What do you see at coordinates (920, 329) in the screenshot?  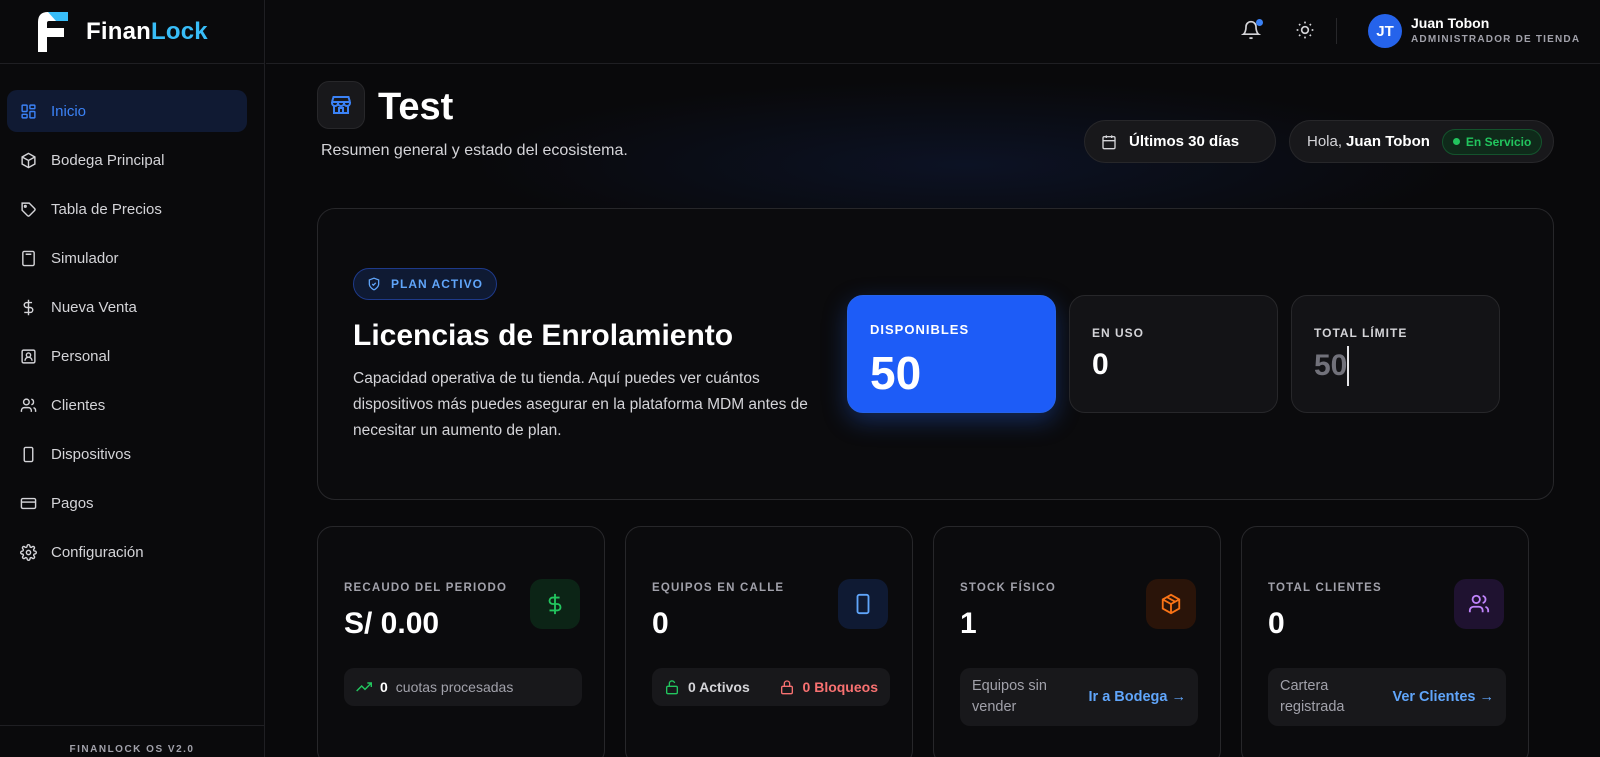 I see `stat-label: DISPONIBLES` at bounding box center [920, 329].